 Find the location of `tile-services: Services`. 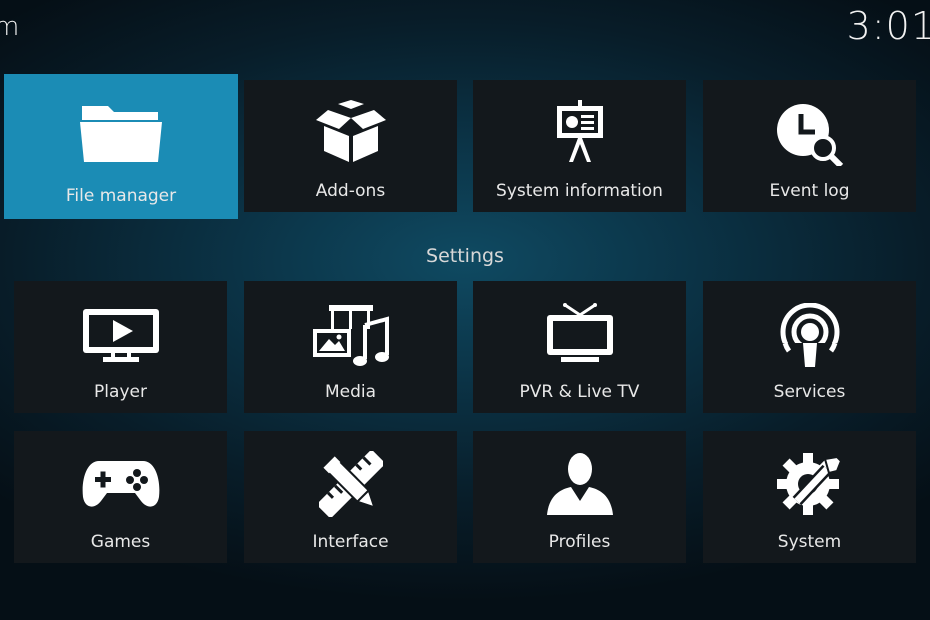

tile-services: Services is located at coordinates (809, 347).